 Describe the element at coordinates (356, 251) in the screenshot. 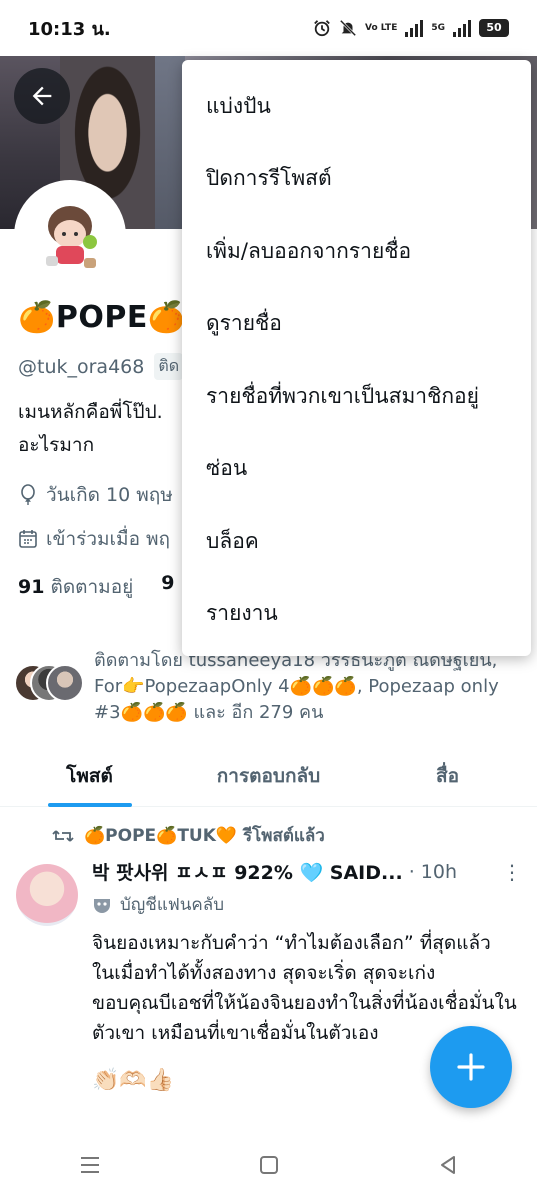

I see `menu-item-add-remove-list: เพิ่ม/ลบออกจากรายชื่อ` at that location.